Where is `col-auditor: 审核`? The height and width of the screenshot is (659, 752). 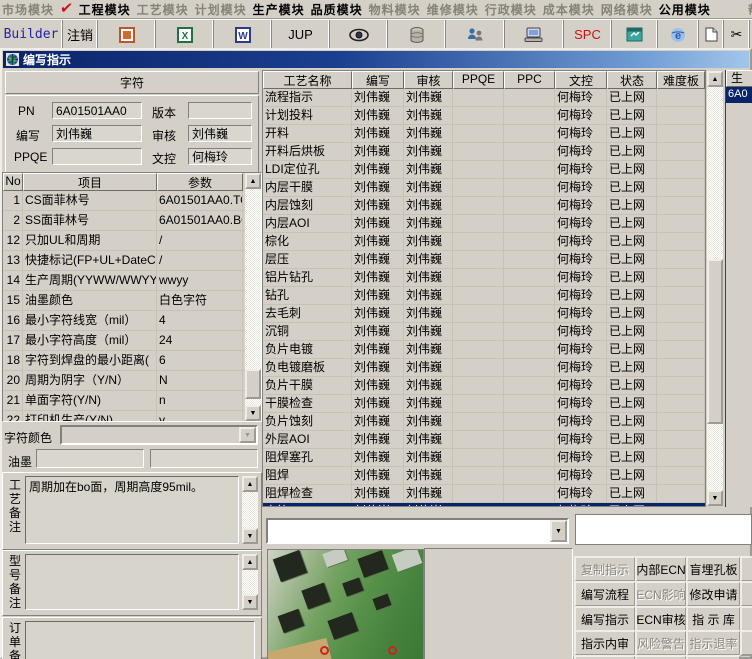
col-auditor: 审核 is located at coordinates (428, 80).